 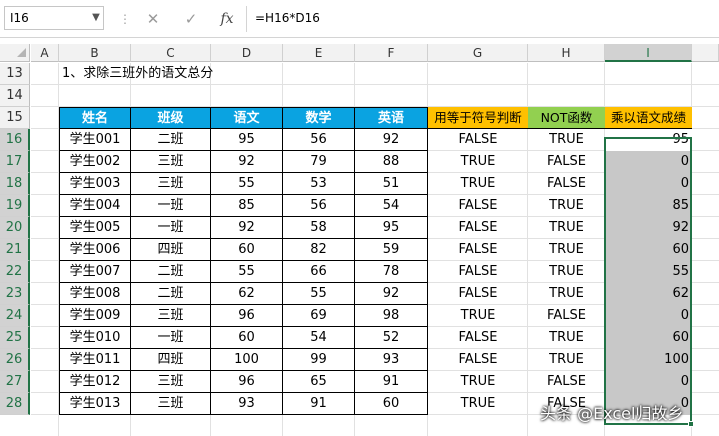 I want to click on row-header-14: 14, so click(x=15, y=96).